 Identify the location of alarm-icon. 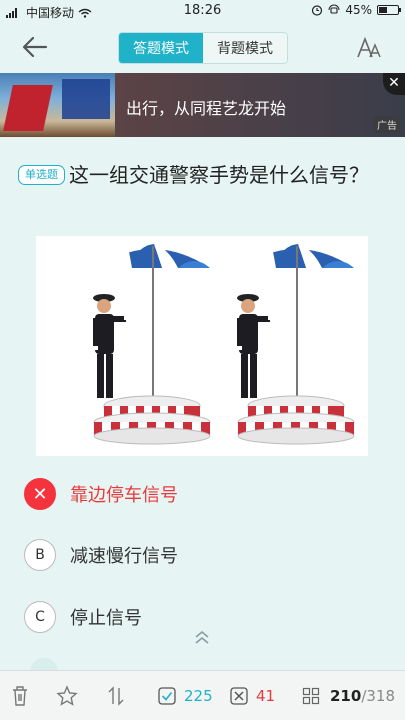
(317, 10).